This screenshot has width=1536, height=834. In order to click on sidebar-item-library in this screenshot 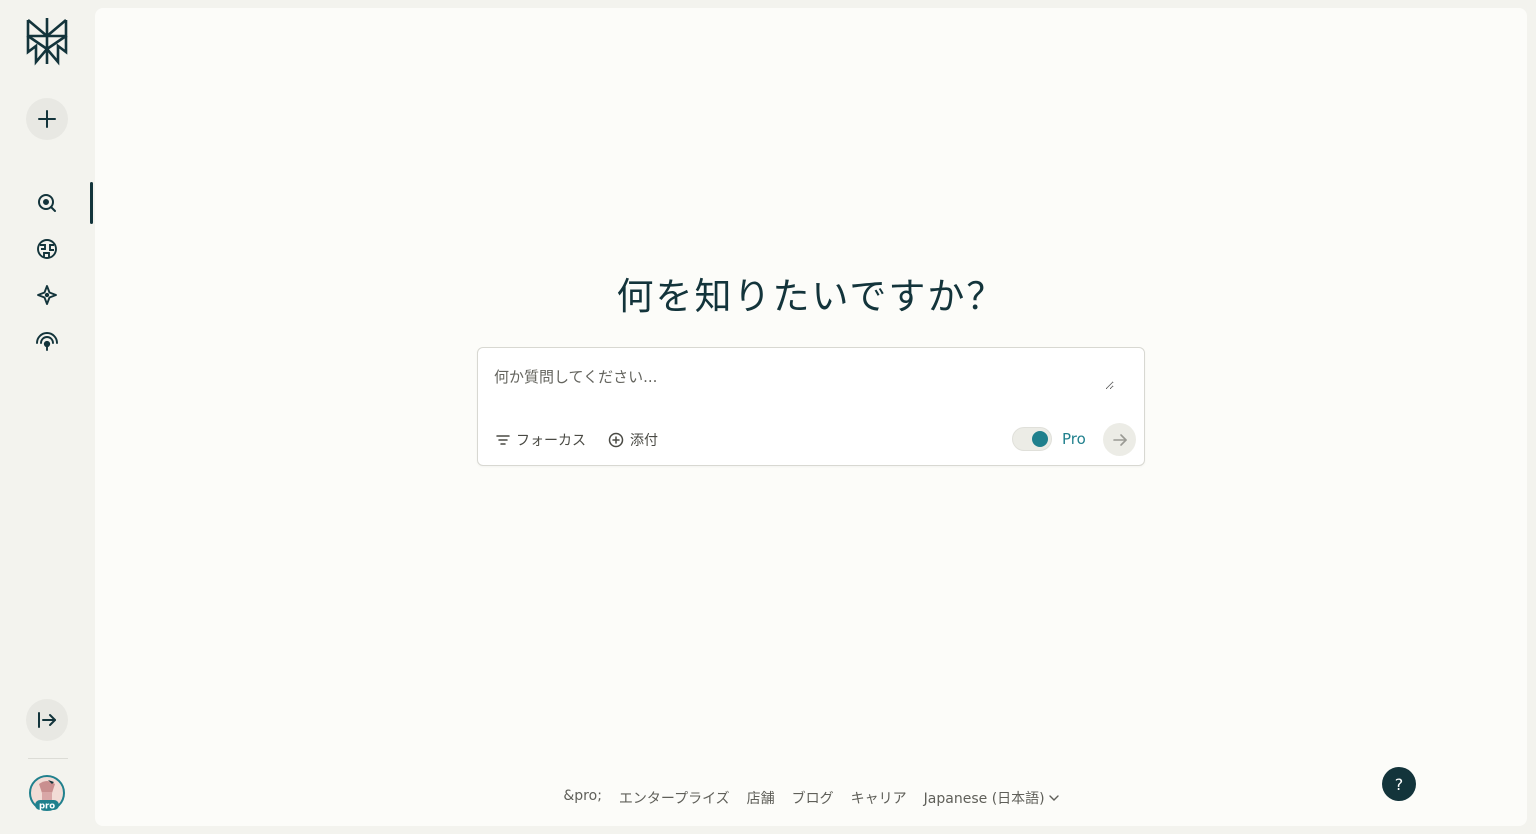, I will do `click(47, 341)`.